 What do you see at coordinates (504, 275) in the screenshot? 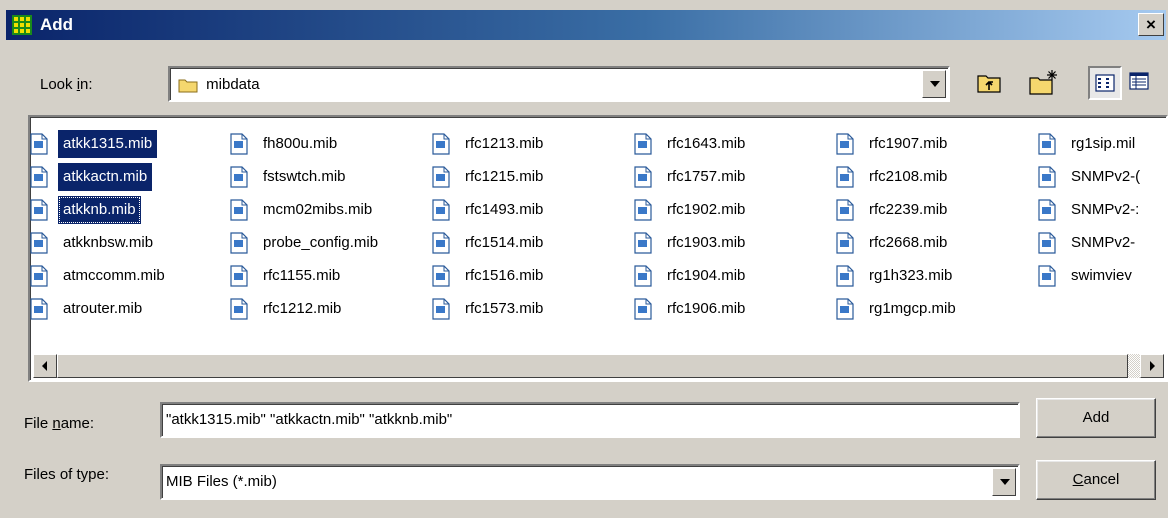
I see `file-name: rfc1516.mib` at bounding box center [504, 275].